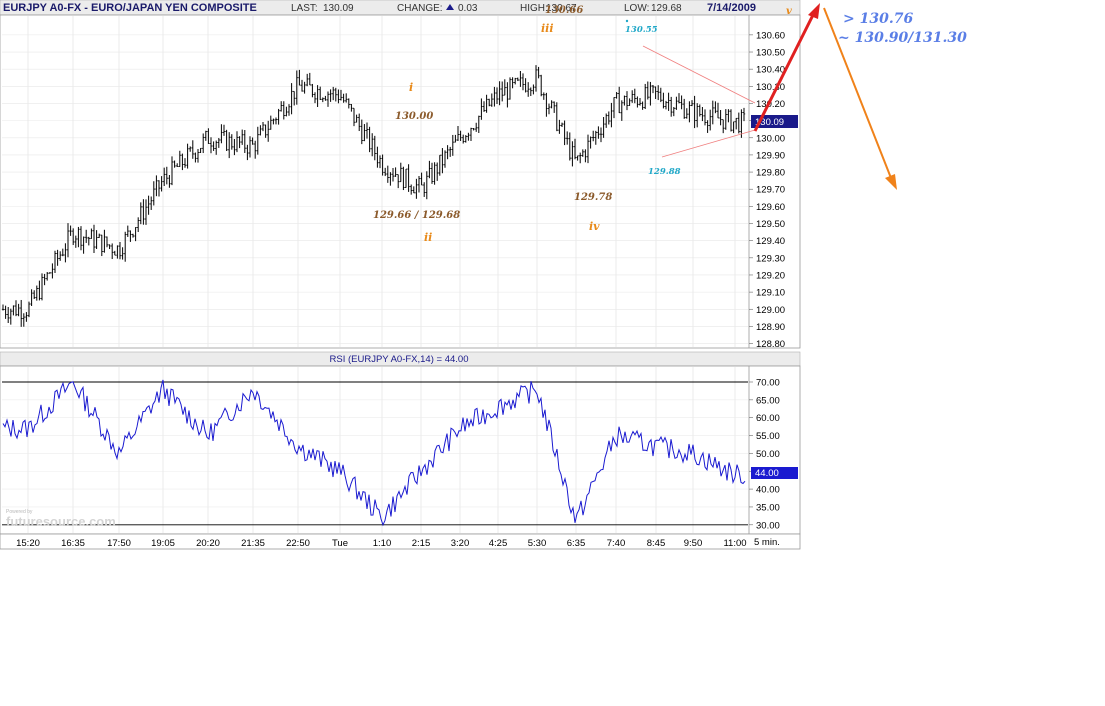 This screenshot has height=706, width=1105. I want to click on x-tick-label: 11:00, so click(734, 543).